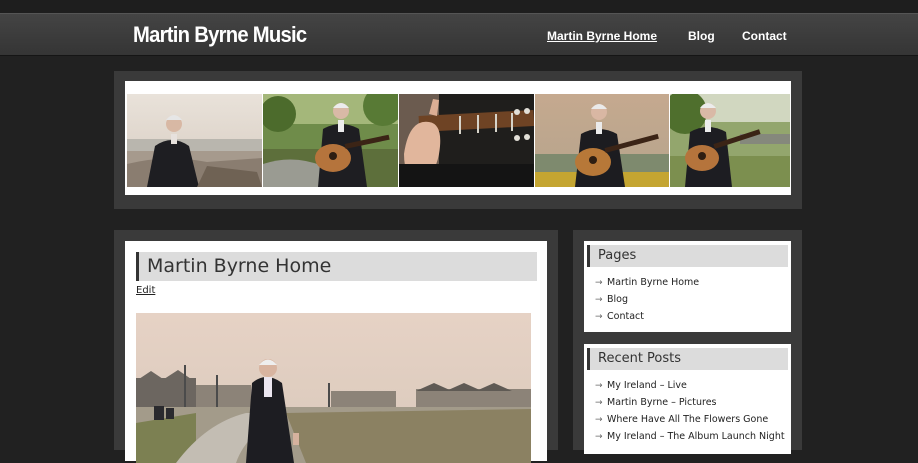 This screenshot has width=918, height=463. Describe the element at coordinates (617, 299) in the screenshot. I see `pages-item-label: Blog` at that location.